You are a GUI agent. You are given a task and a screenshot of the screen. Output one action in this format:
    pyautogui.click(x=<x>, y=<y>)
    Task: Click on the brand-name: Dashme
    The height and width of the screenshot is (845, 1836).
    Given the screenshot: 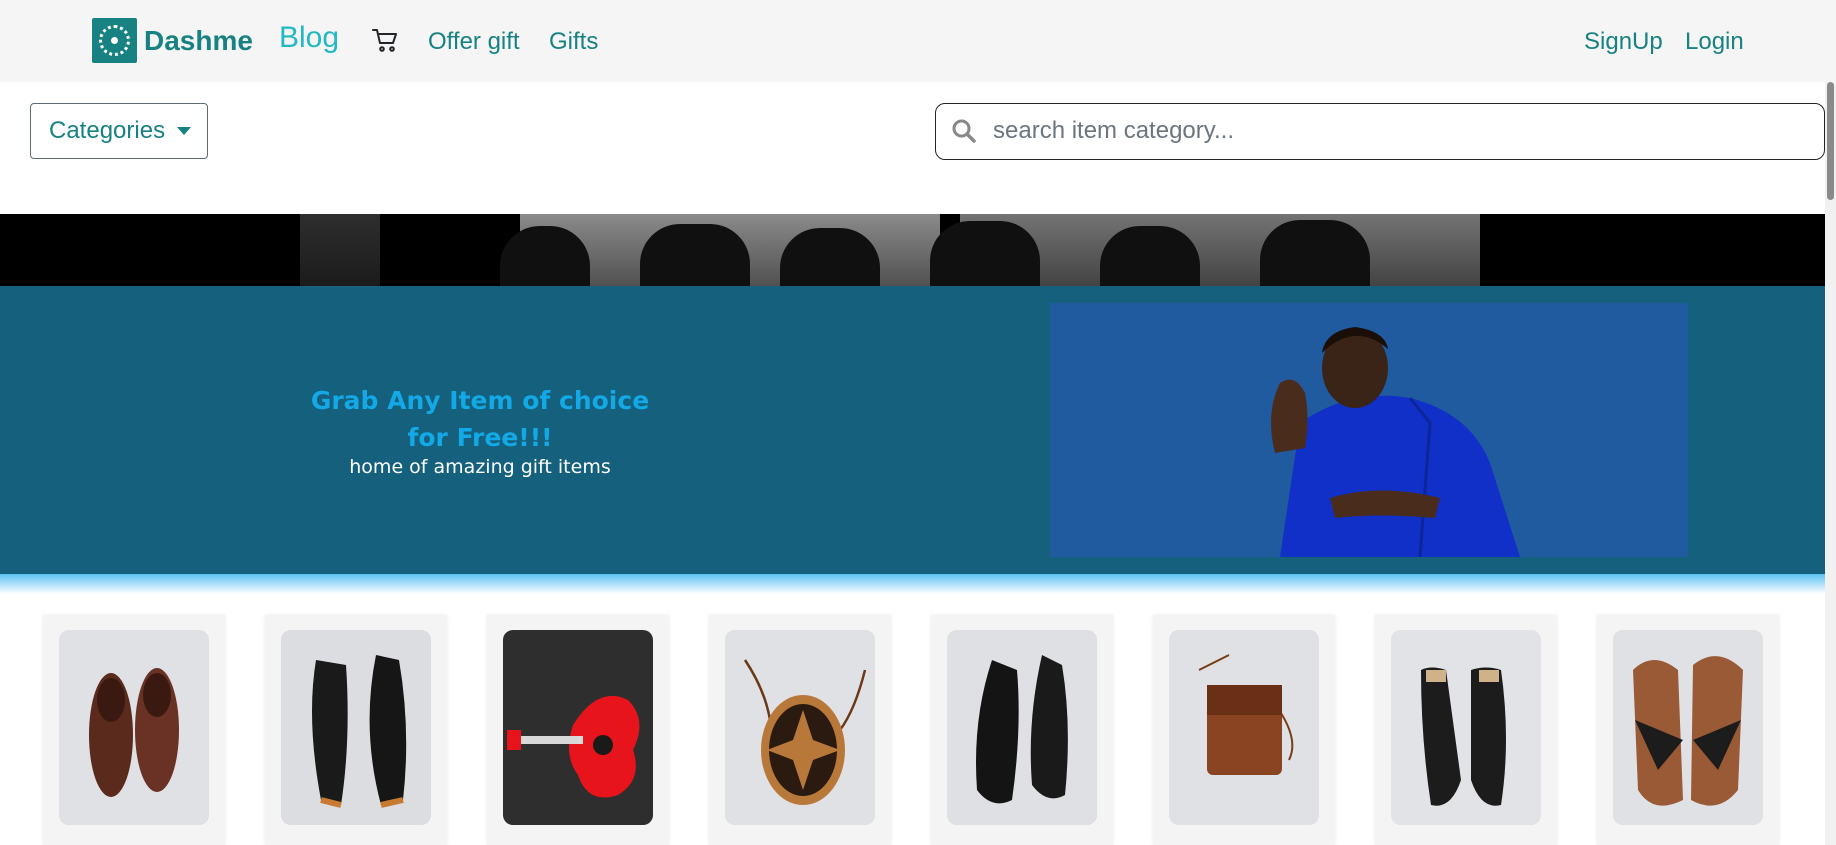 What is the action you would take?
    pyautogui.click(x=198, y=40)
    